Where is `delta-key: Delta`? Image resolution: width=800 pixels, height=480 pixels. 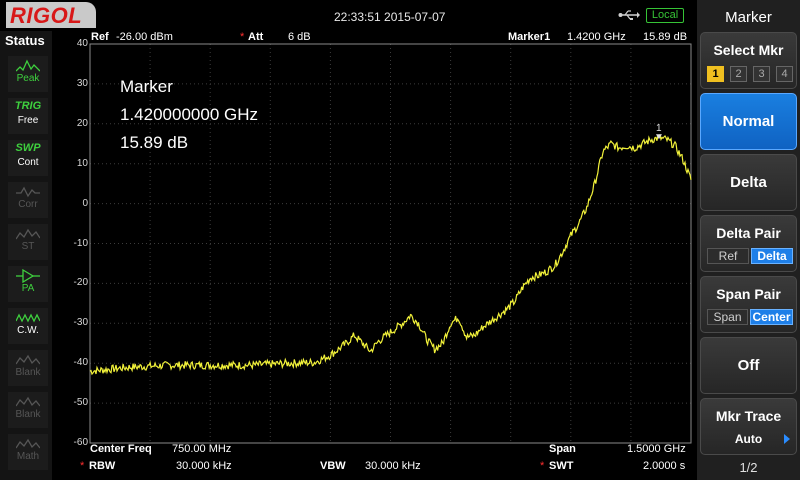 delta-key: Delta is located at coordinates (748, 182).